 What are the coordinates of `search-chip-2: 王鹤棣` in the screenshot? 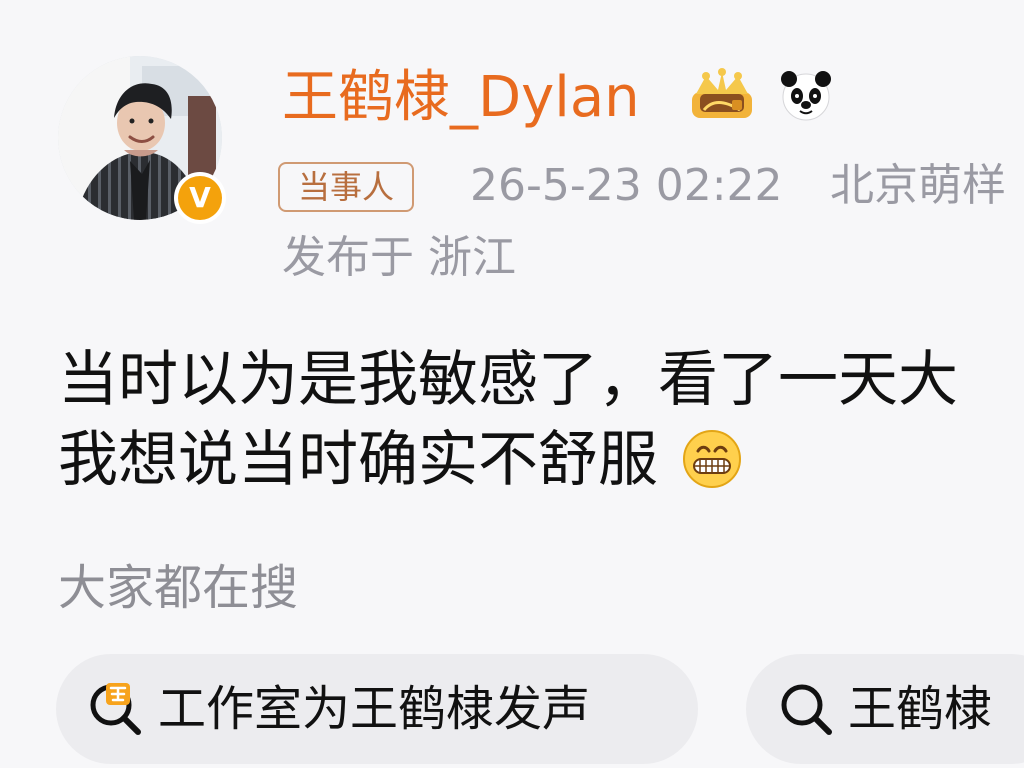 It's located at (885, 709).